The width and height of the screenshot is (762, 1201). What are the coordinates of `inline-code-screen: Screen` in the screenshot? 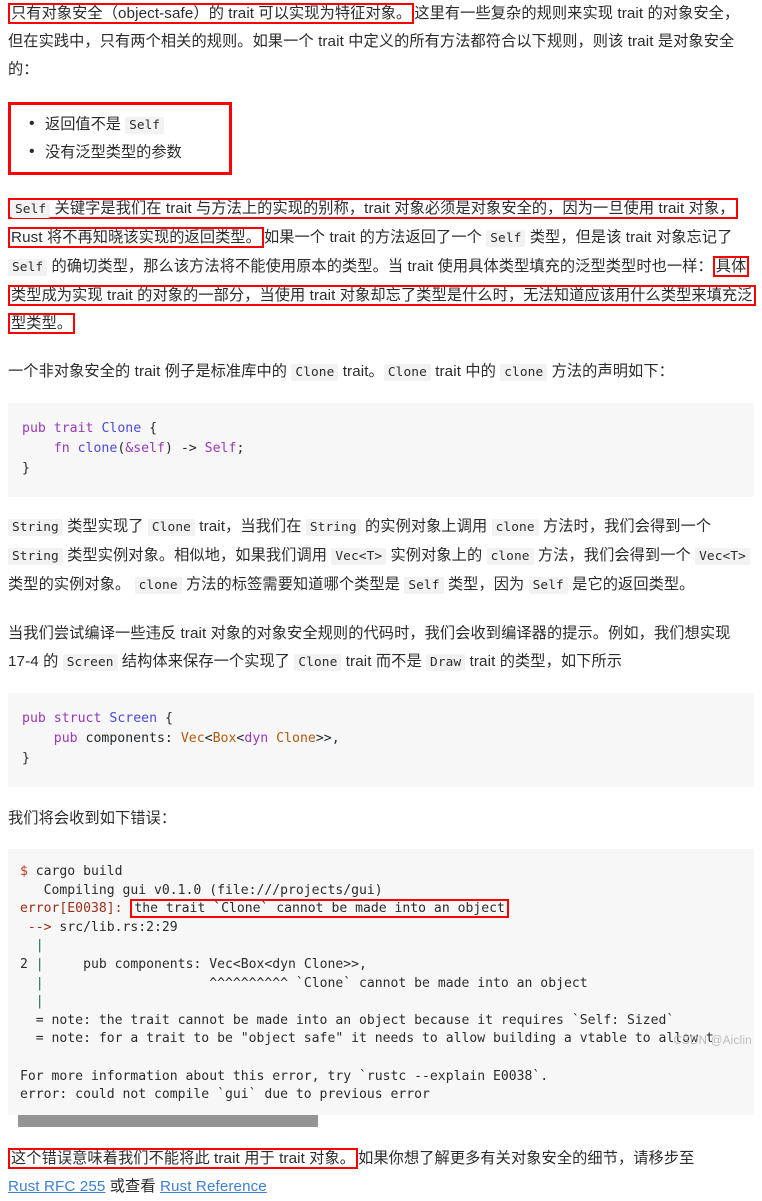 It's located at (90, 662).